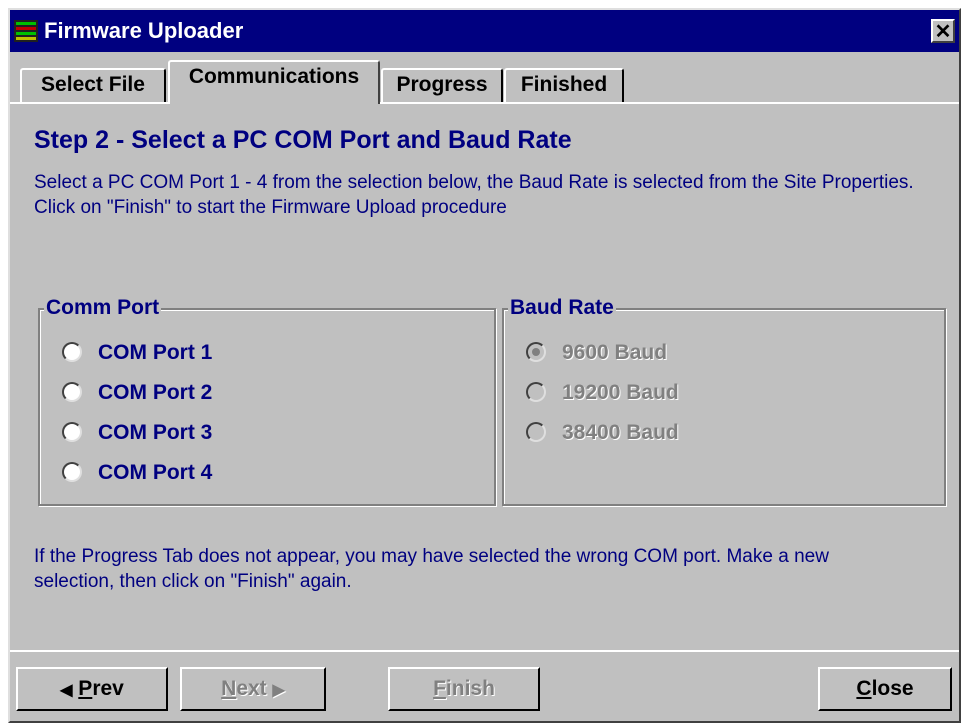  I want to click on close-icon: ✕, so click(943, 31).